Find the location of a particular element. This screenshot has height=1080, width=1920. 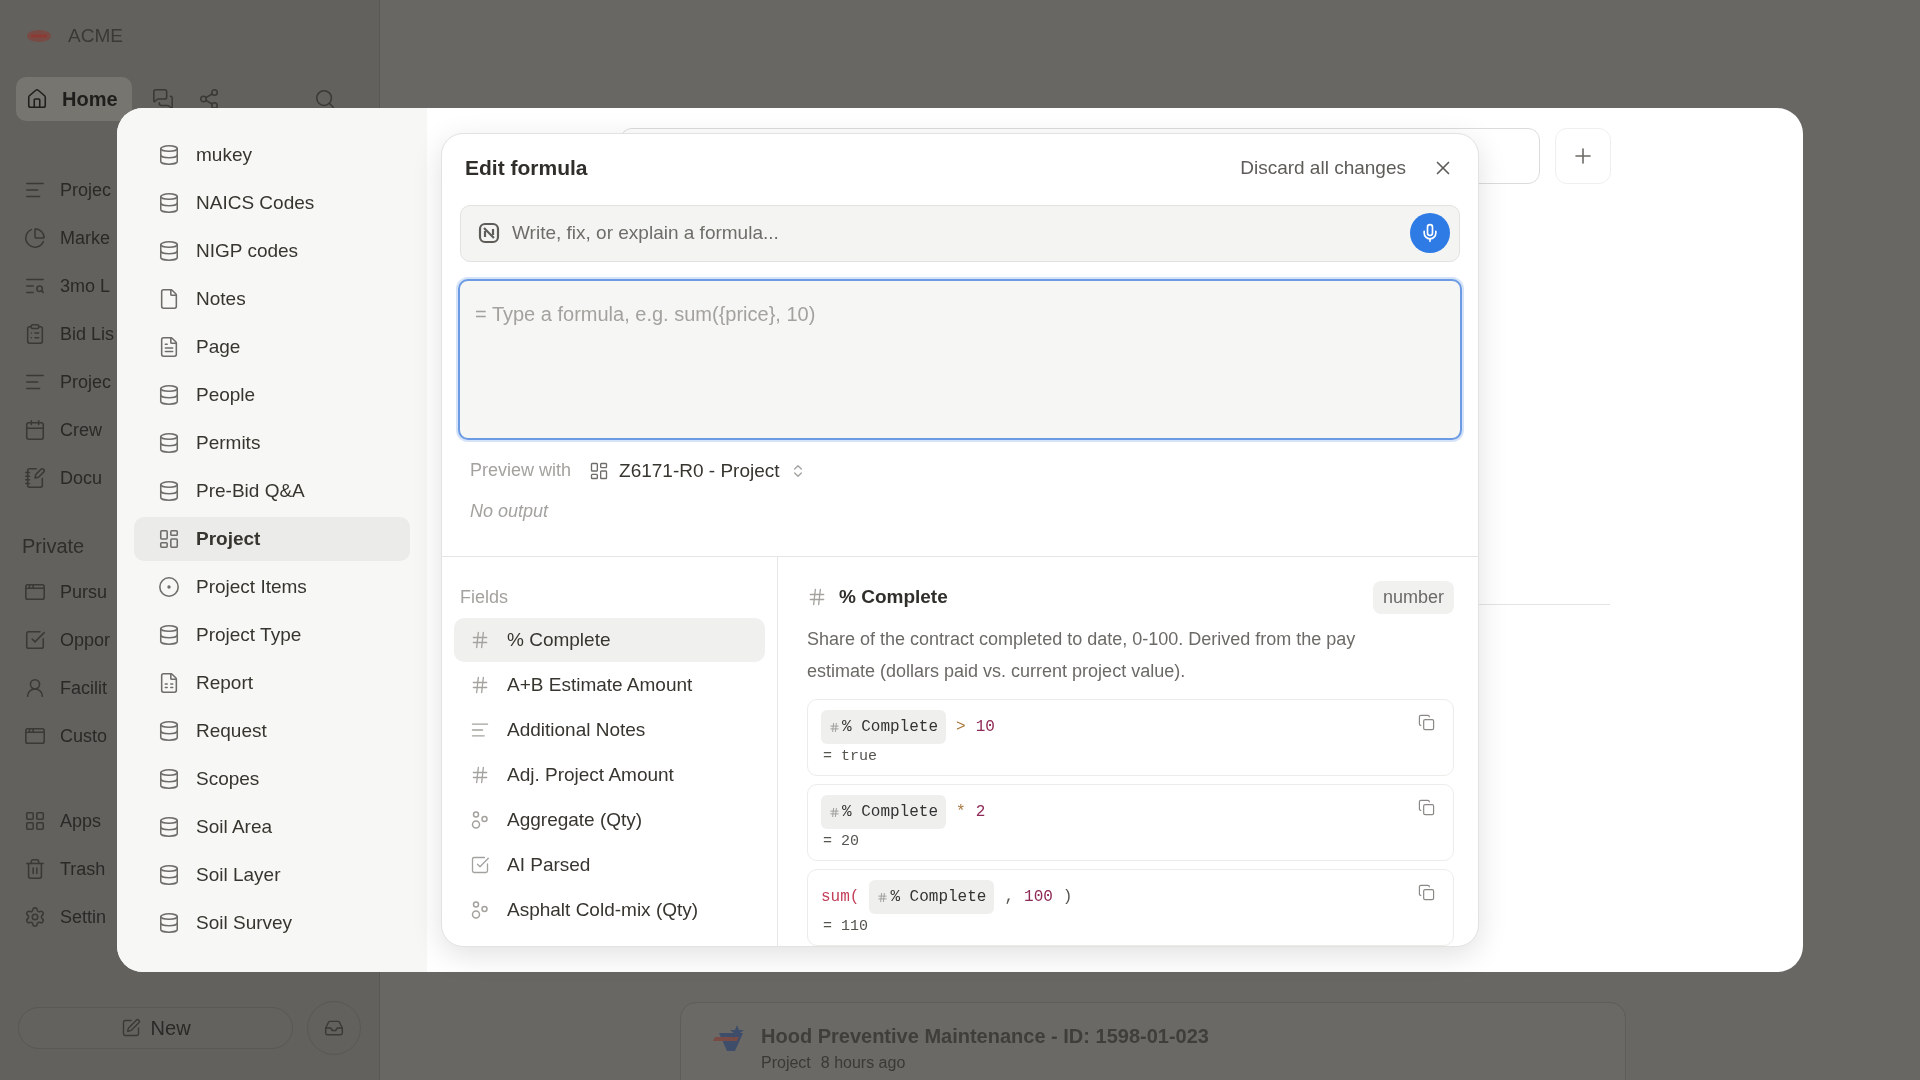

code-token: ) is located at coordinates (1067, 897).